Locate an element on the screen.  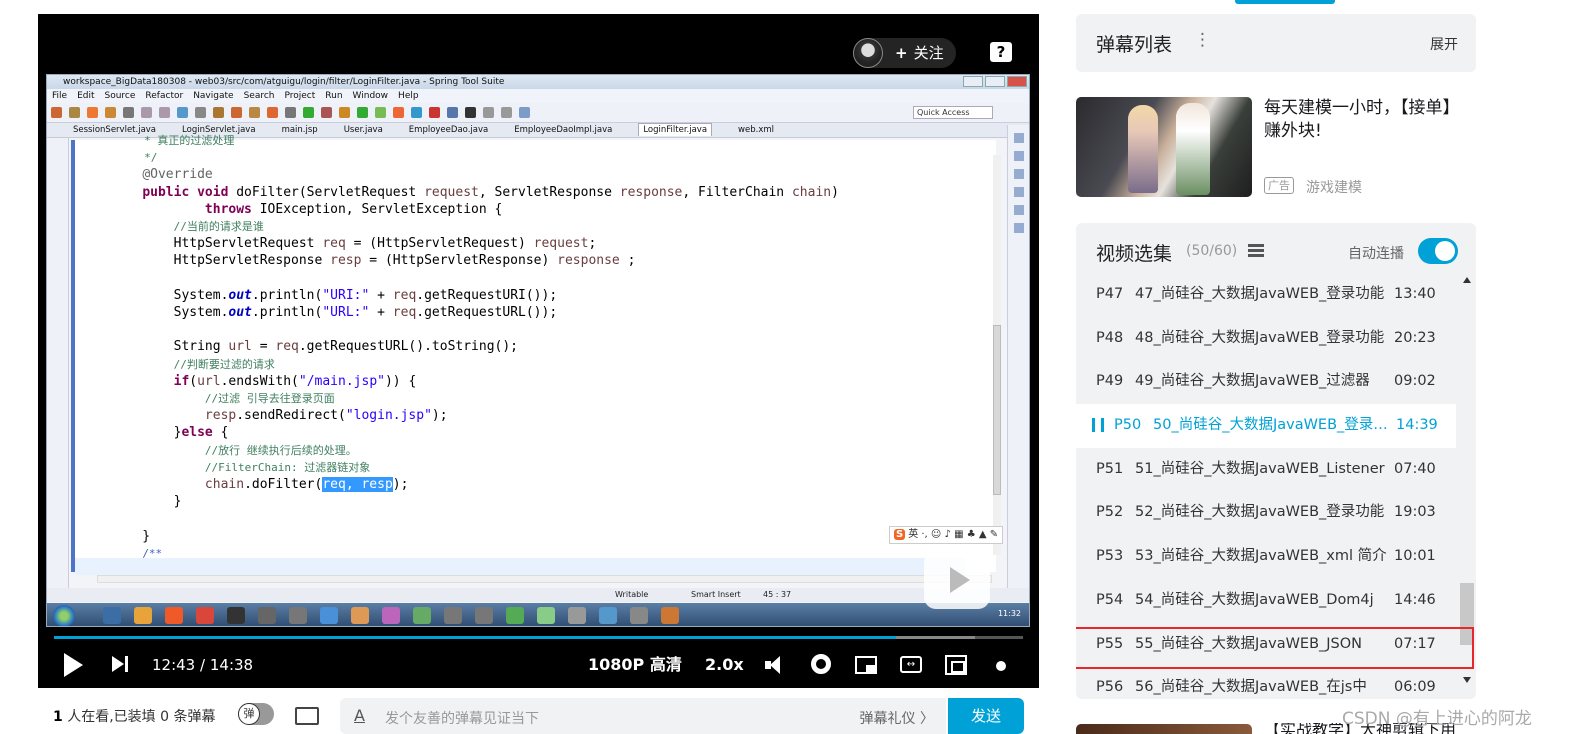
widescreen-icon: ↔ is located at coordinates (911, 664).